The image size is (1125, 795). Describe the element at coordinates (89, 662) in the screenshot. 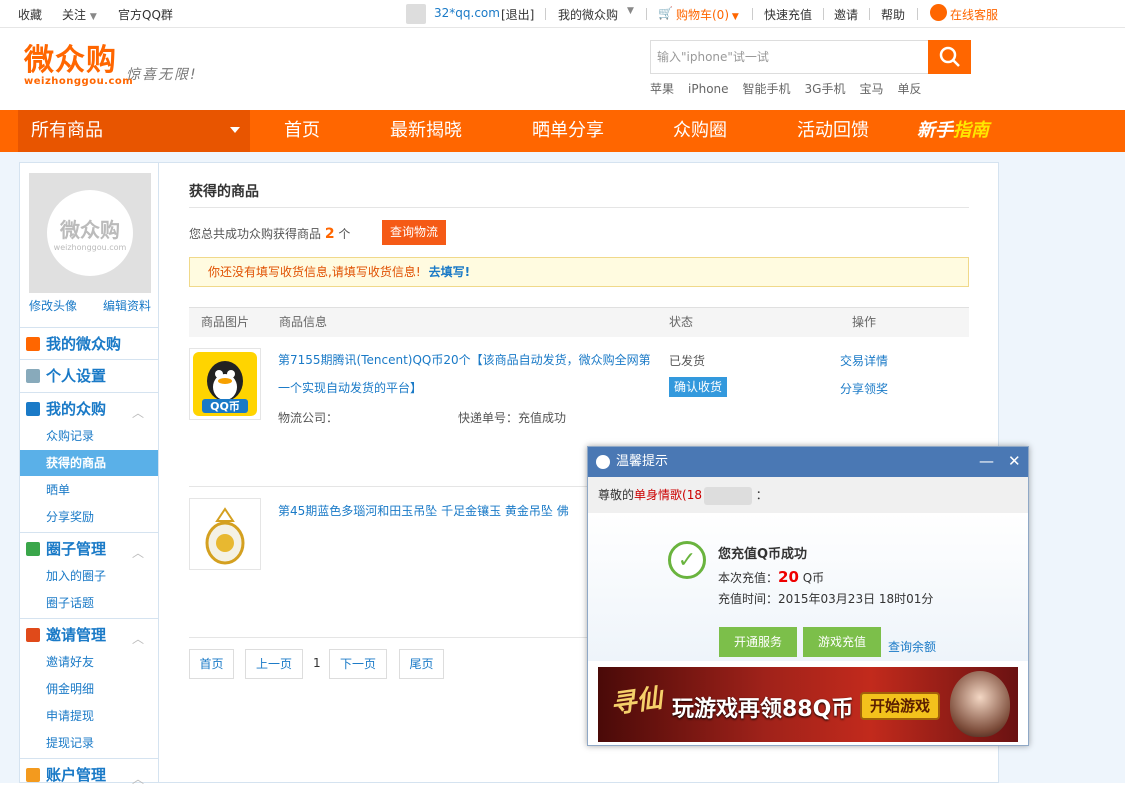

I see `sidebar-item-invite-friends: 邀请好友` at that location.